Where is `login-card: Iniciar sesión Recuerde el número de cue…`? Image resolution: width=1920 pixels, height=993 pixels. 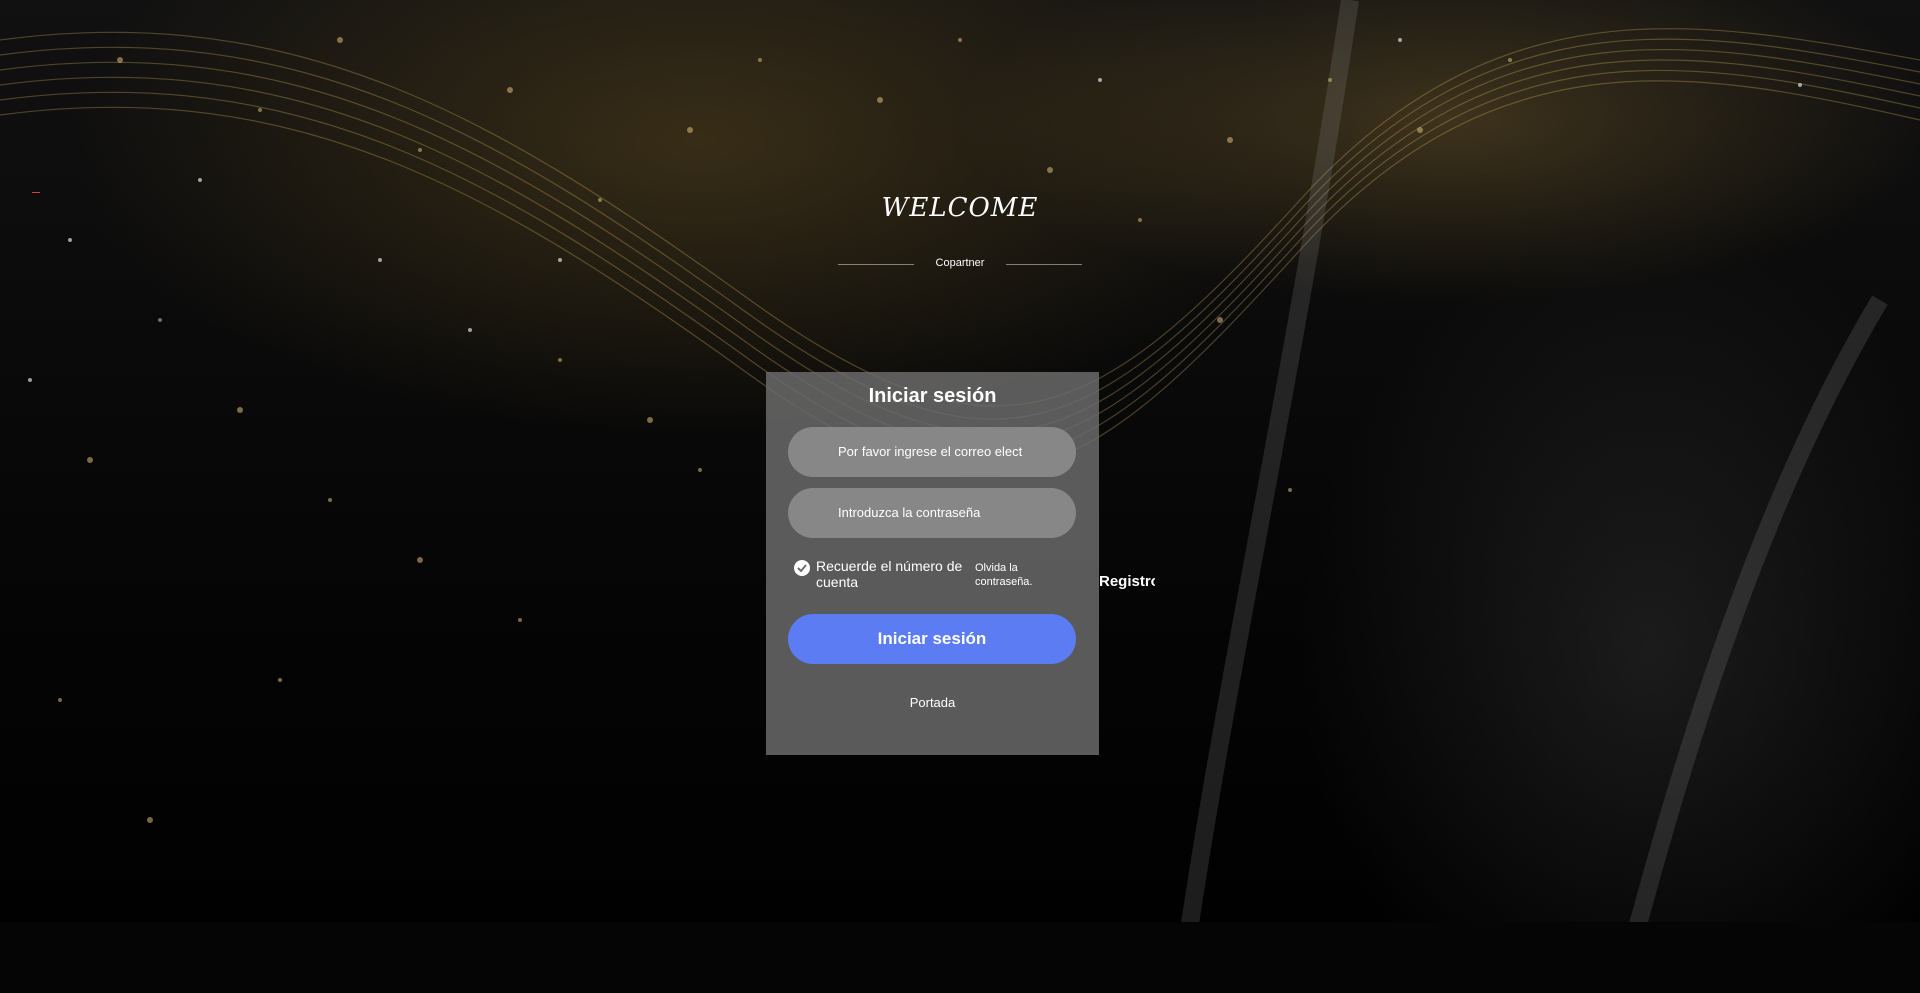 login-card: Iniciar sesión Recuerde el número de cue… is located at coordinates (932, 563).